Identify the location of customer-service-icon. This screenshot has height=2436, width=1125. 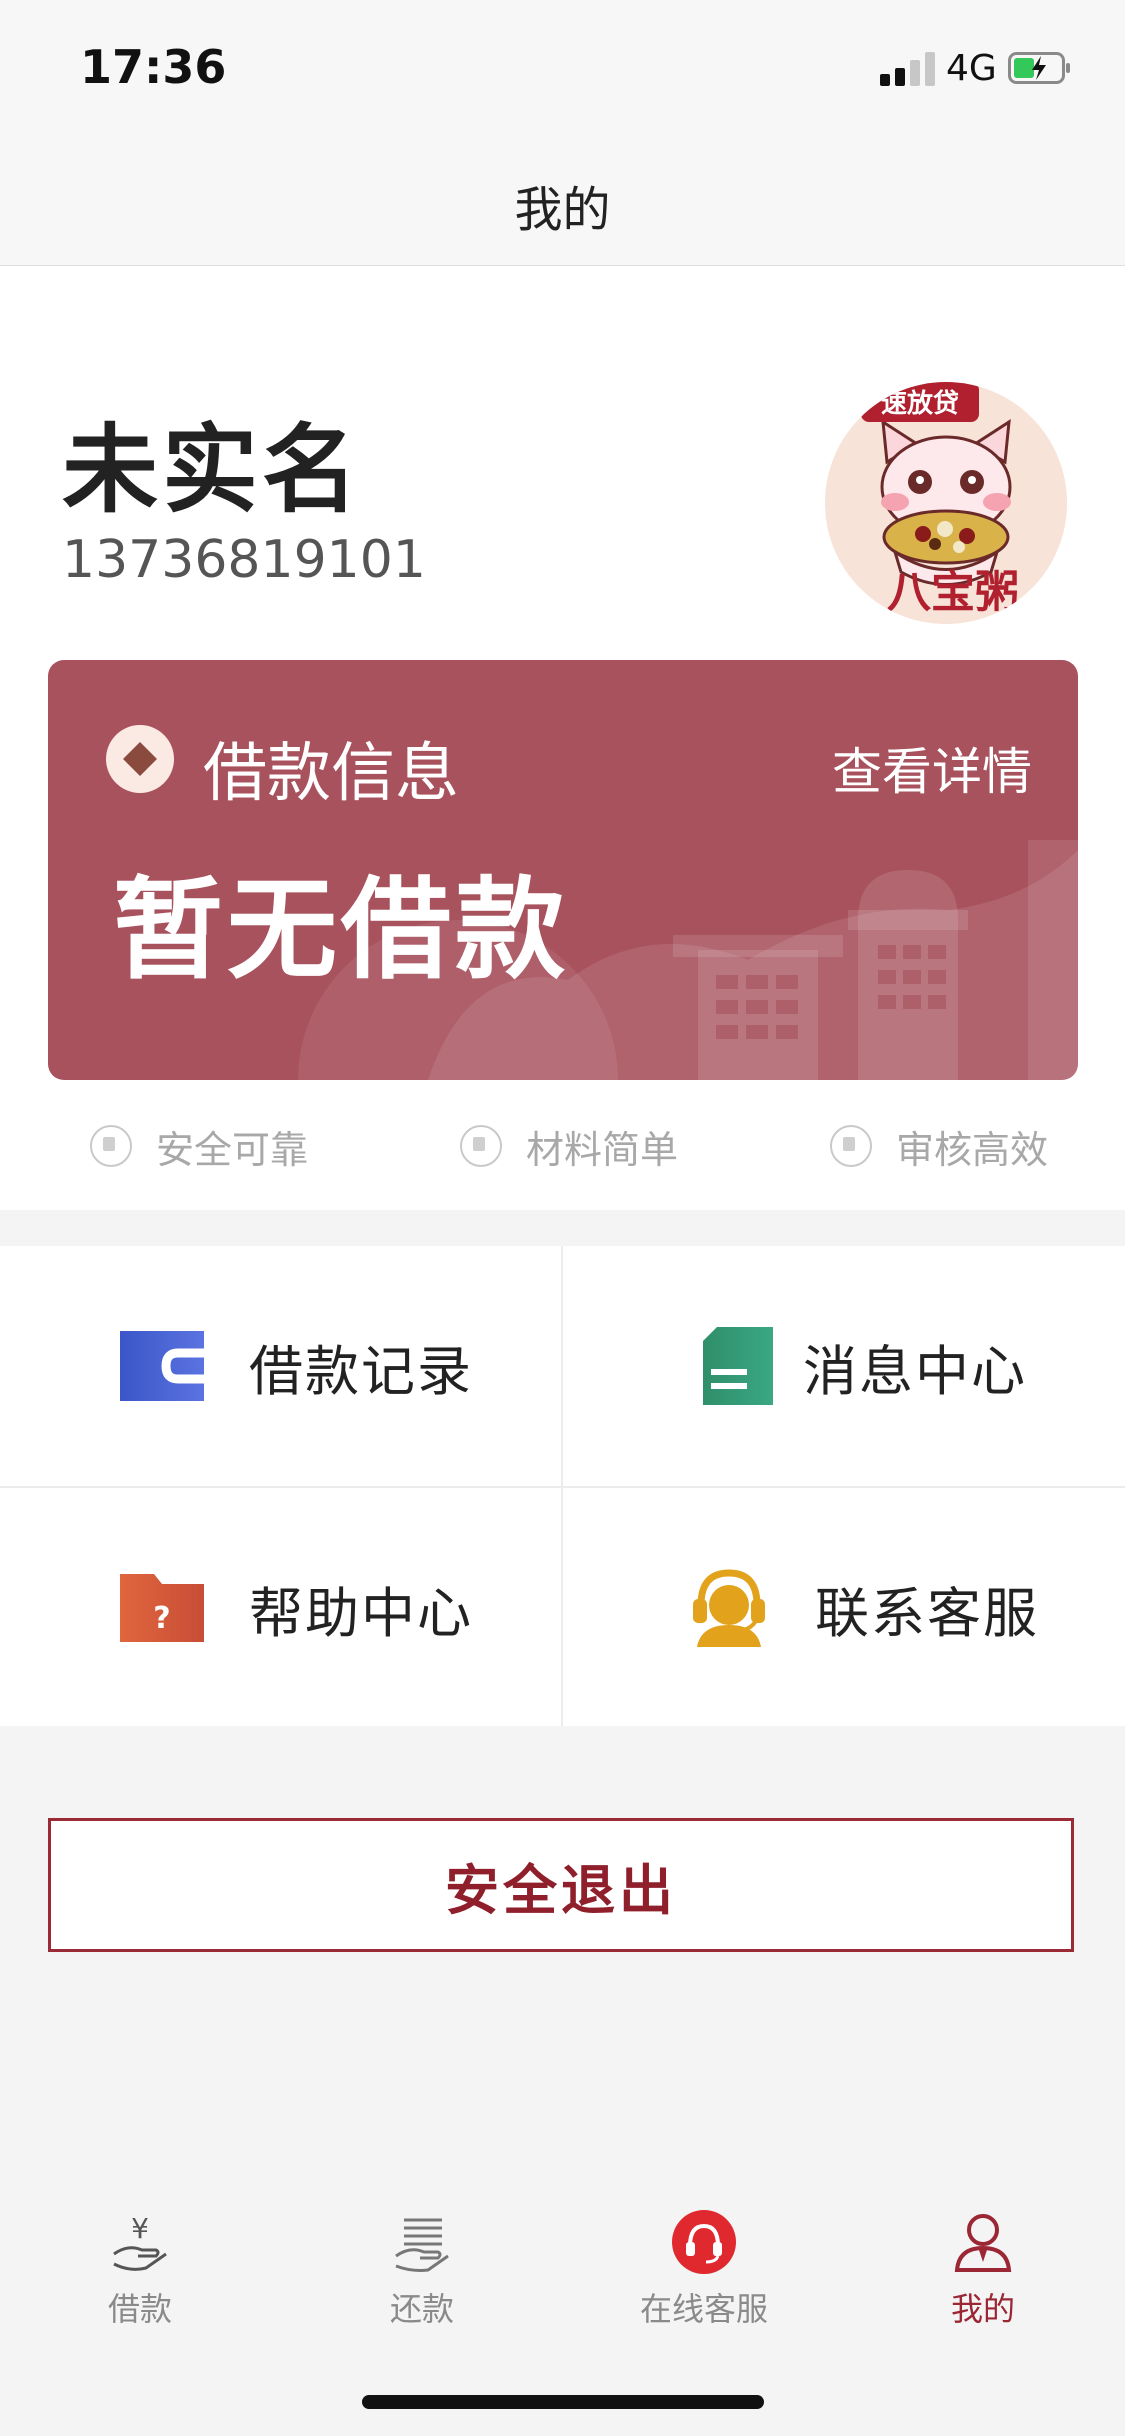
(729, 1608).